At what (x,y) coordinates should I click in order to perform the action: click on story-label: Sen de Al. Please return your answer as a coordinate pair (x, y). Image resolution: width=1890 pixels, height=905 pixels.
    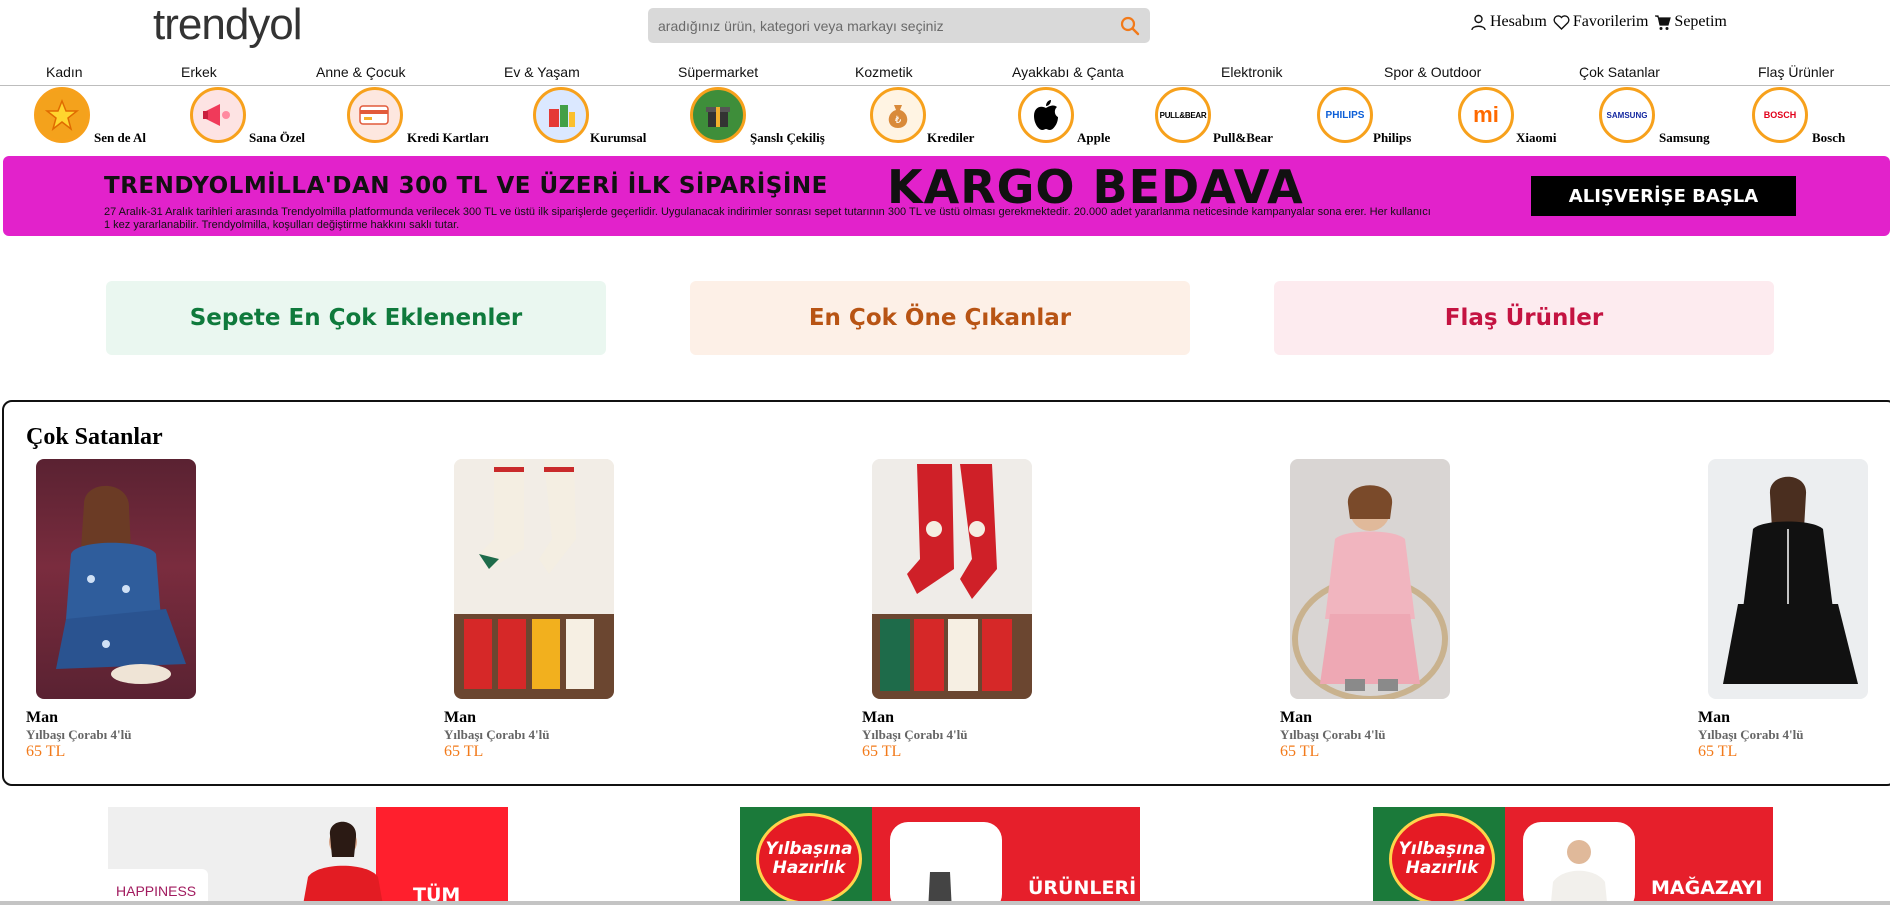
    Looking at the image, I should click on (120, 137).